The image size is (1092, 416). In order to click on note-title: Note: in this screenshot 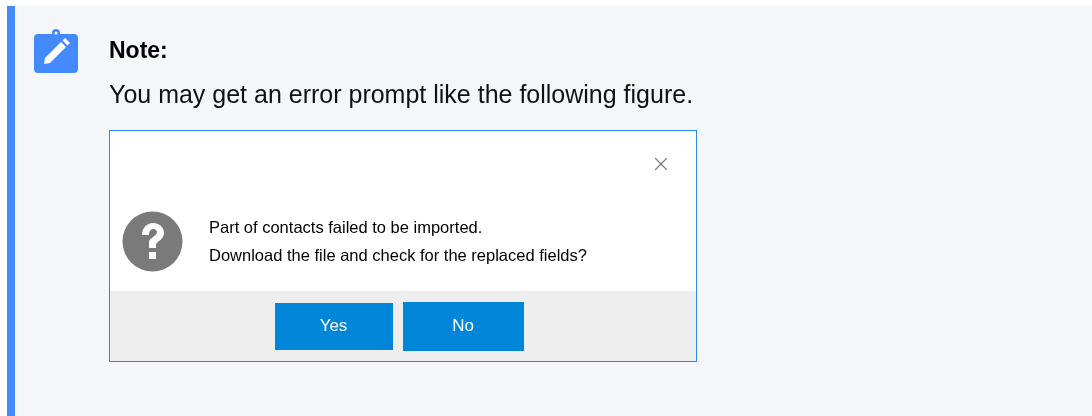, I will do `click(139, 50)`.